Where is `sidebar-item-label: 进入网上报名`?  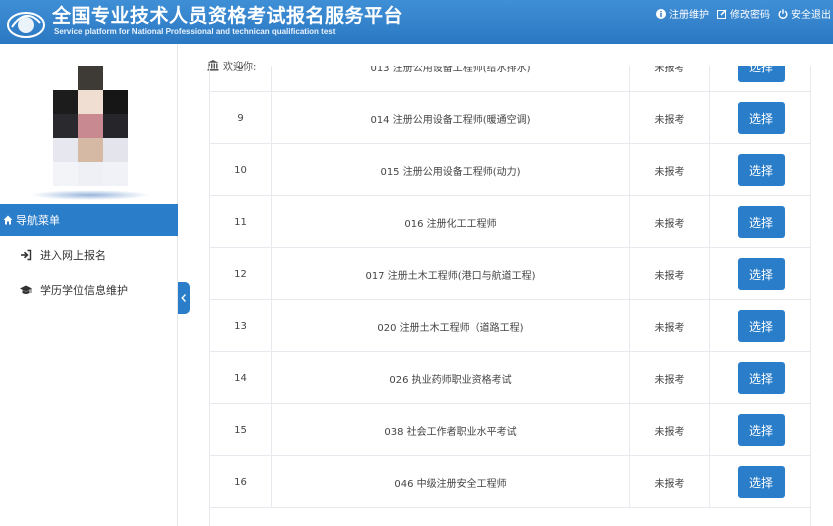
sidebar-item-label: 进入网上报名 is located at coordinates (73, 255).